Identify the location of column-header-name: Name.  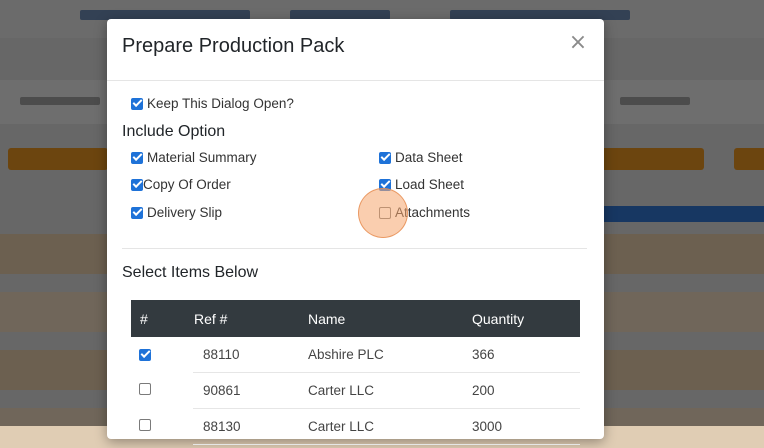
(389, 318).